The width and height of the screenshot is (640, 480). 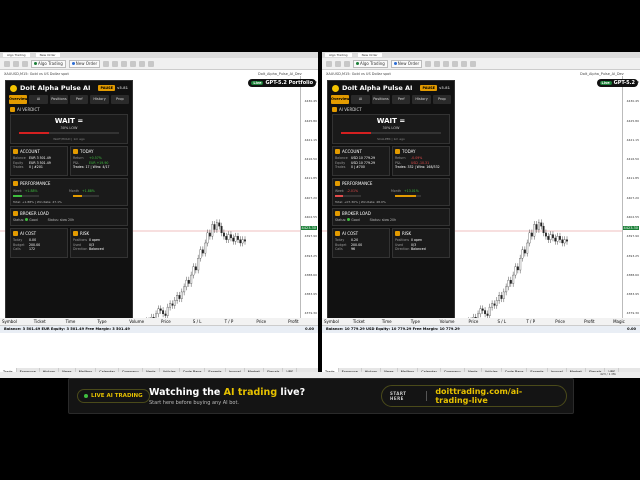 I want to click on performance-footer: Total: +07.30% | Win Rate: 48.0%, so click(x=360, y=202).